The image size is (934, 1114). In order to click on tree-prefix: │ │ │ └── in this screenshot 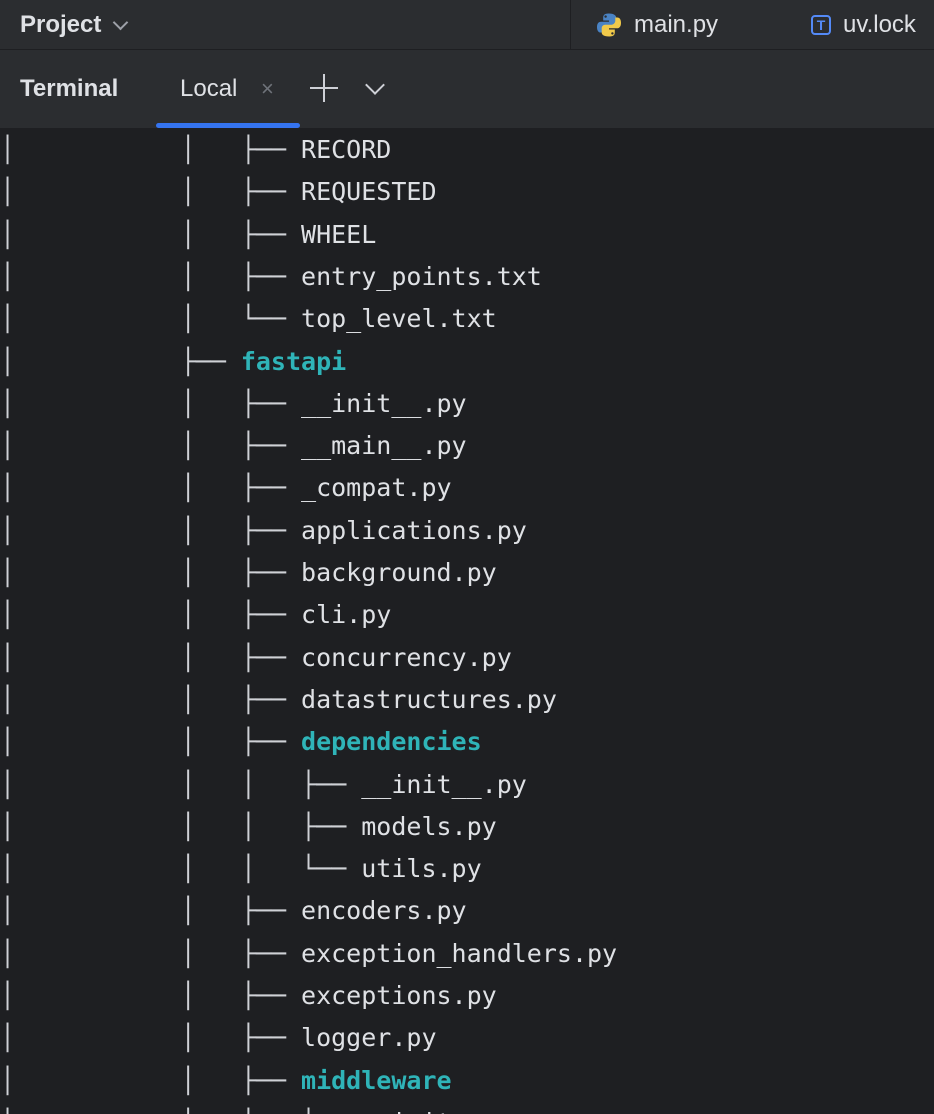, I will do `click(181, 869)`.